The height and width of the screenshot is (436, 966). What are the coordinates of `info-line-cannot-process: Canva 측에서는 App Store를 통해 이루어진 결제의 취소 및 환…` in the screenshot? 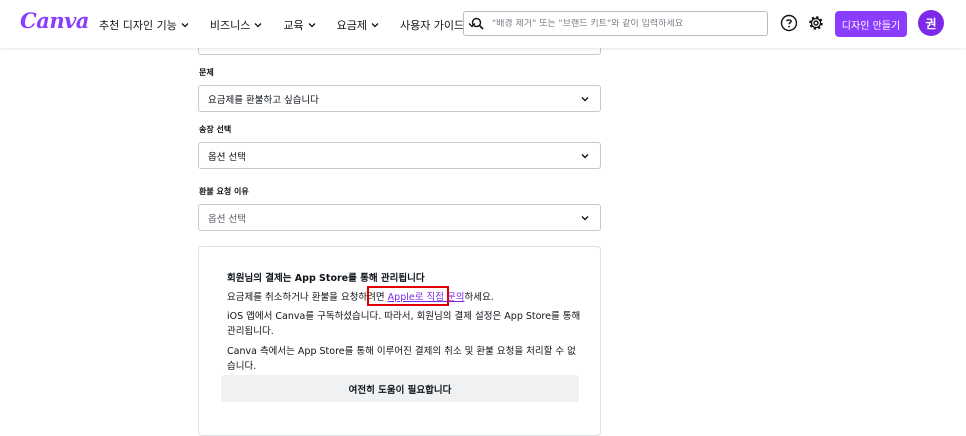 It's located at (401, 359).